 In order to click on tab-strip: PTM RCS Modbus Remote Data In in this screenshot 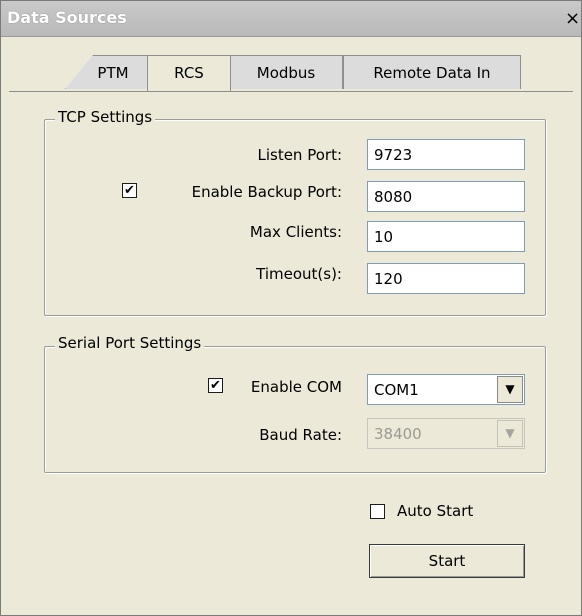, I will do `click(291, 73)`.